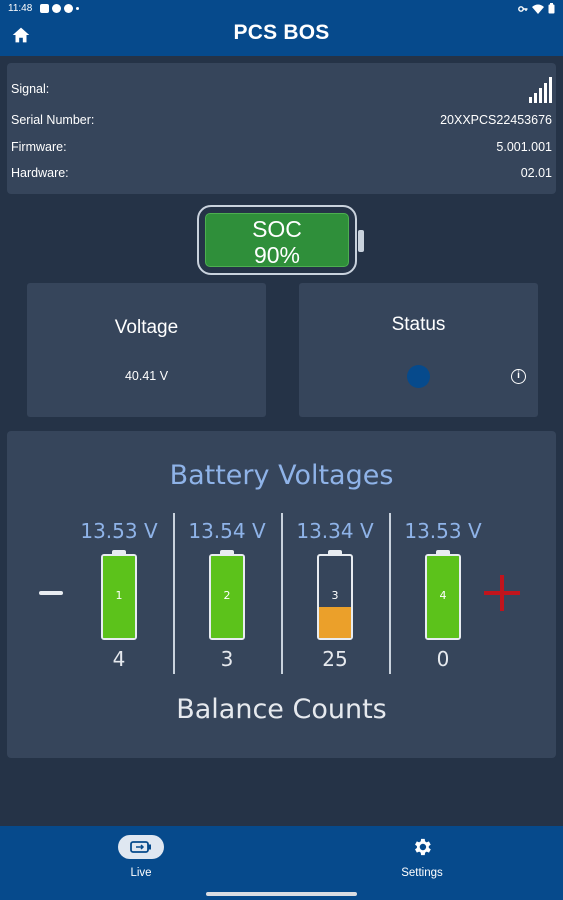  I want to click on cell-battery-icon: 2, so click(227, 597).